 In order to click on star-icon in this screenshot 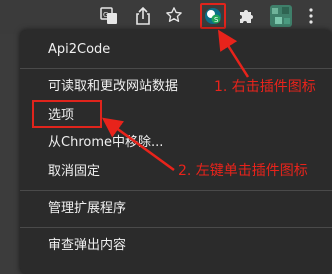, I will do `click(174, 15)`.